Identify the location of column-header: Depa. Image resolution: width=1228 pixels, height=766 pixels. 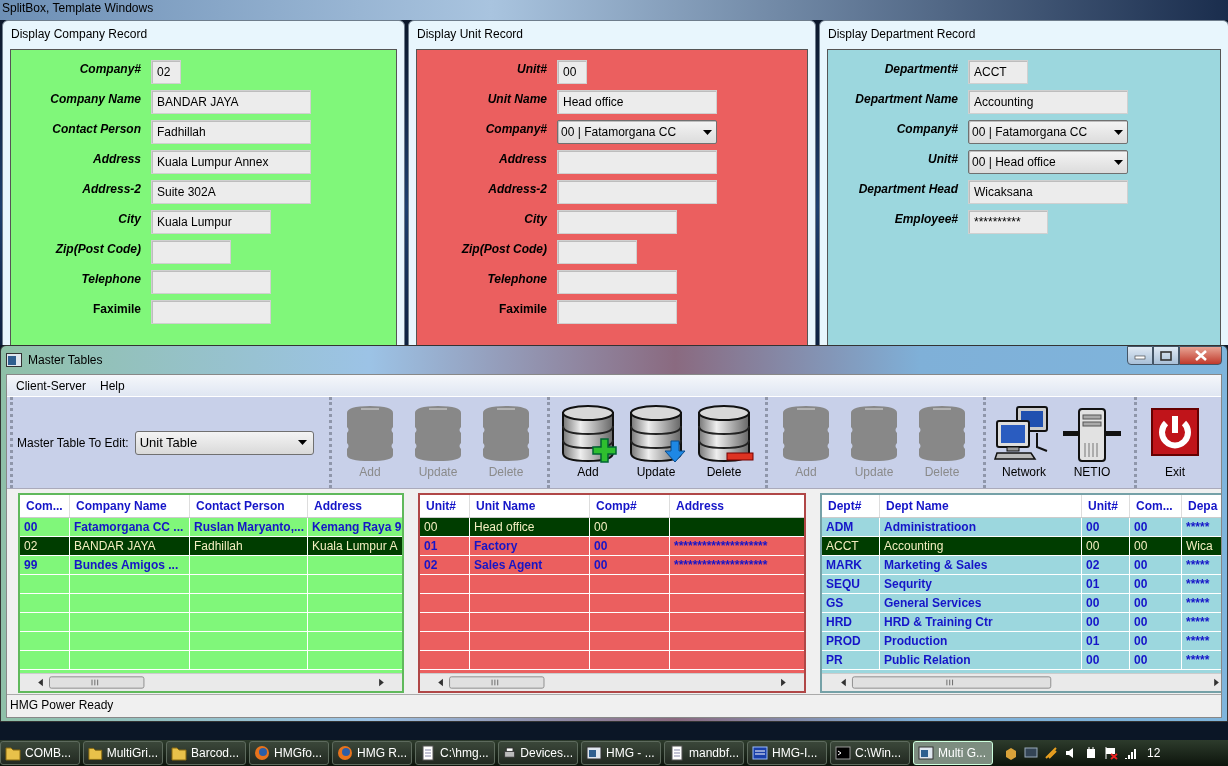
(1201, 506).